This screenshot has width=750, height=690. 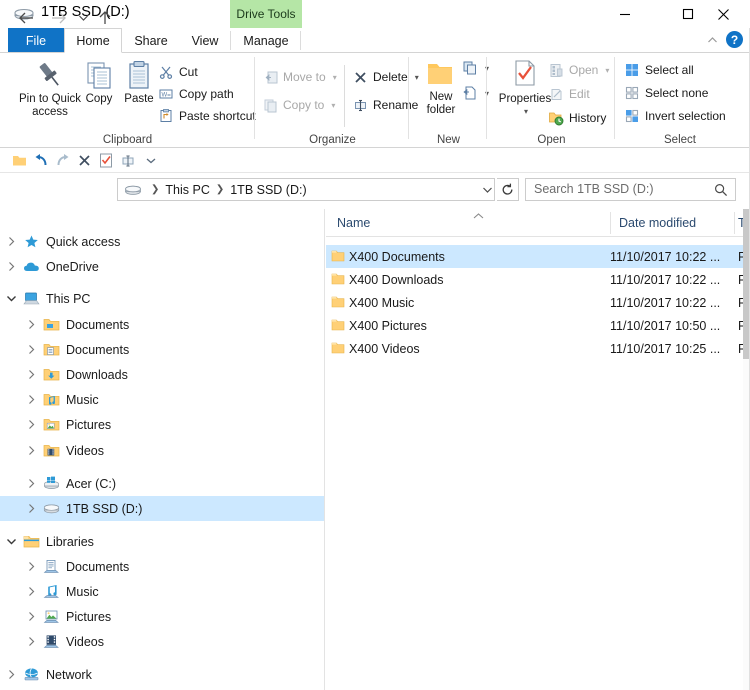 I want to click on new-folder-button: New folder, so click(x=441, y=88).